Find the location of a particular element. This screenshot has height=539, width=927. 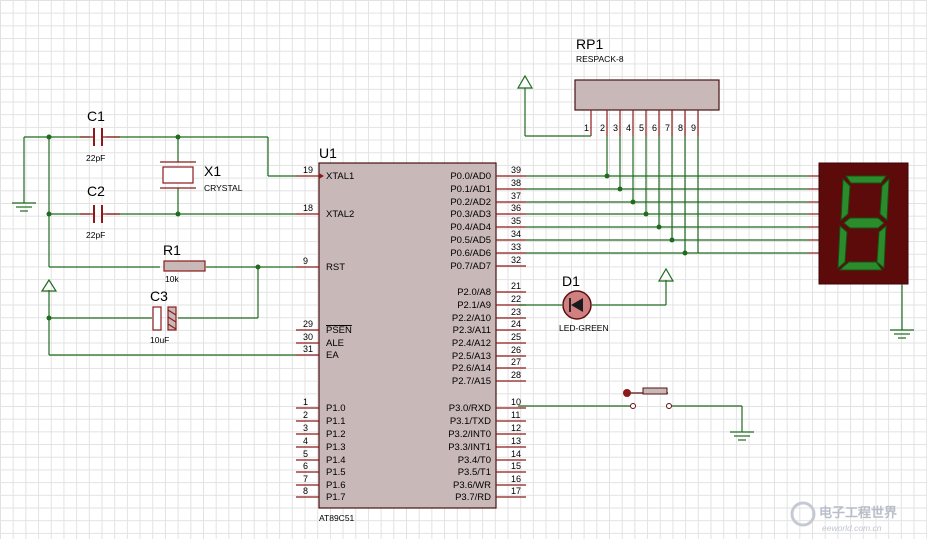

u1-pin-number: 15 is located at coordinates (516, 466).